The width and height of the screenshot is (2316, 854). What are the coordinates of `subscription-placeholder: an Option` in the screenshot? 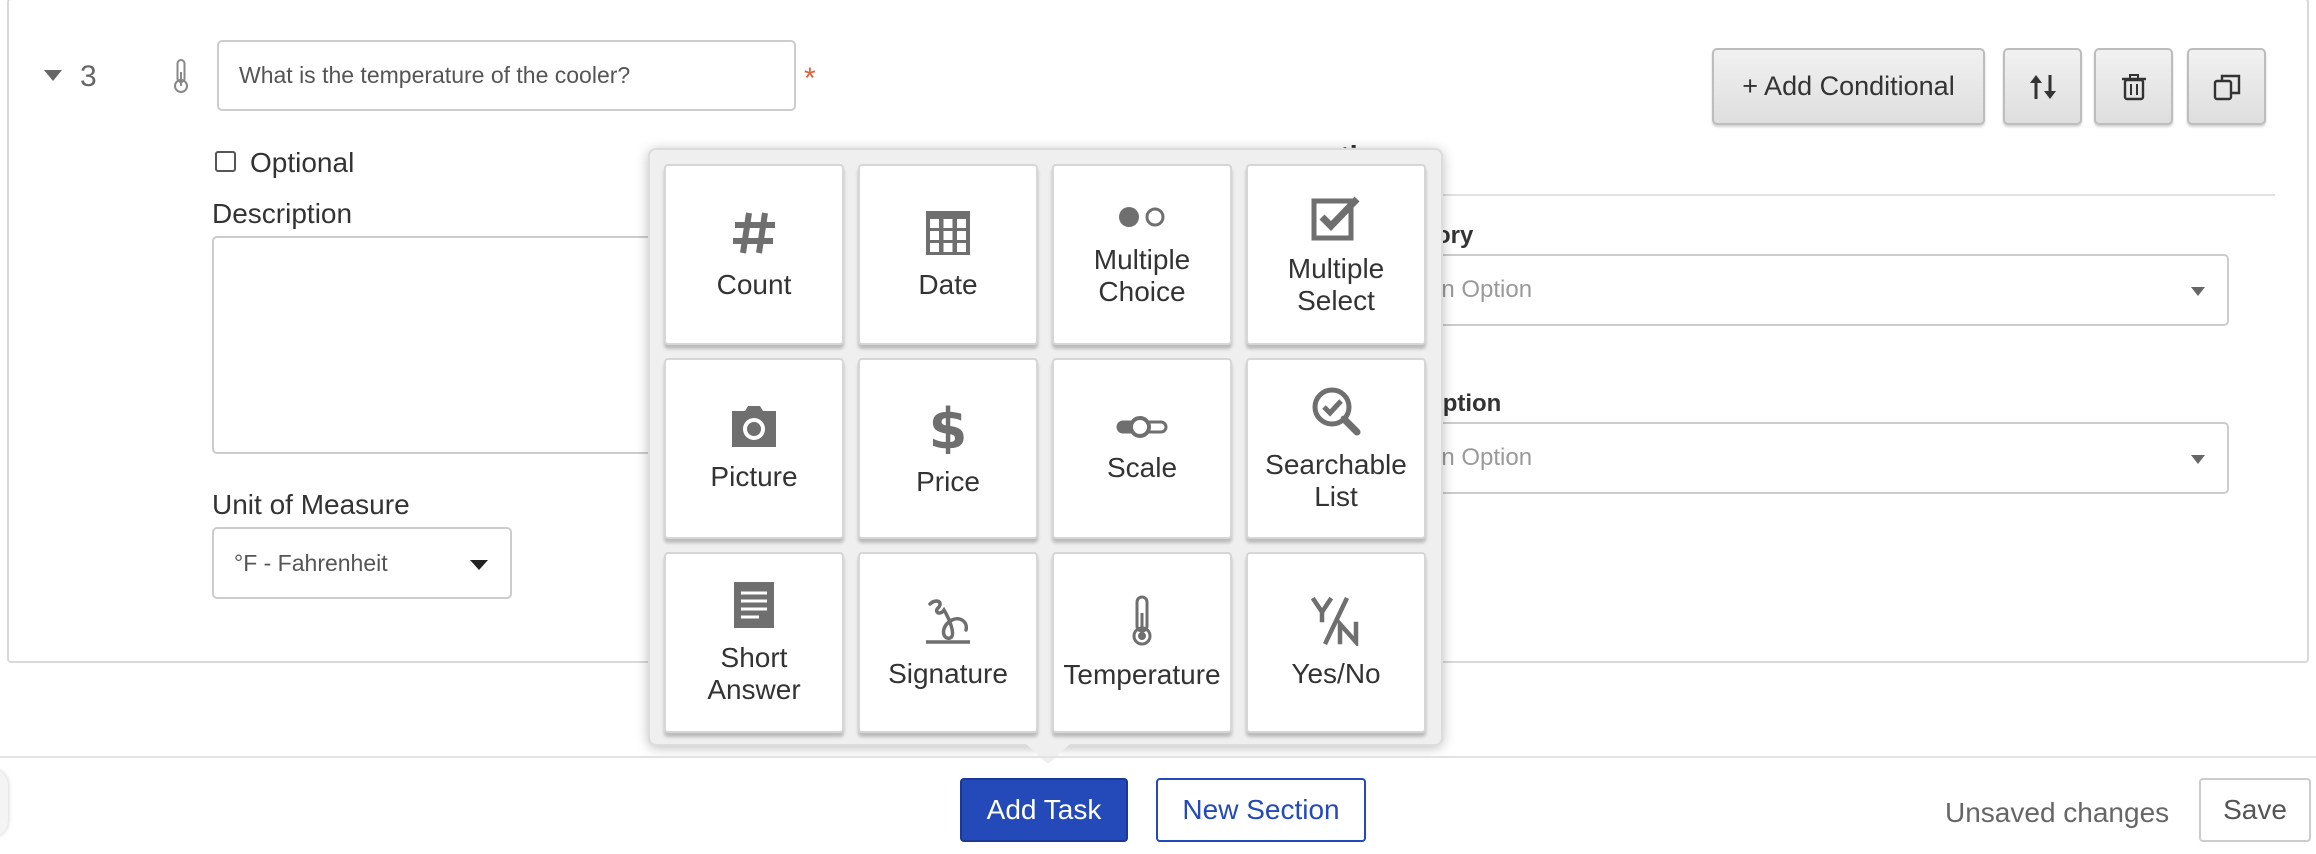 It's located at (1480, 457).